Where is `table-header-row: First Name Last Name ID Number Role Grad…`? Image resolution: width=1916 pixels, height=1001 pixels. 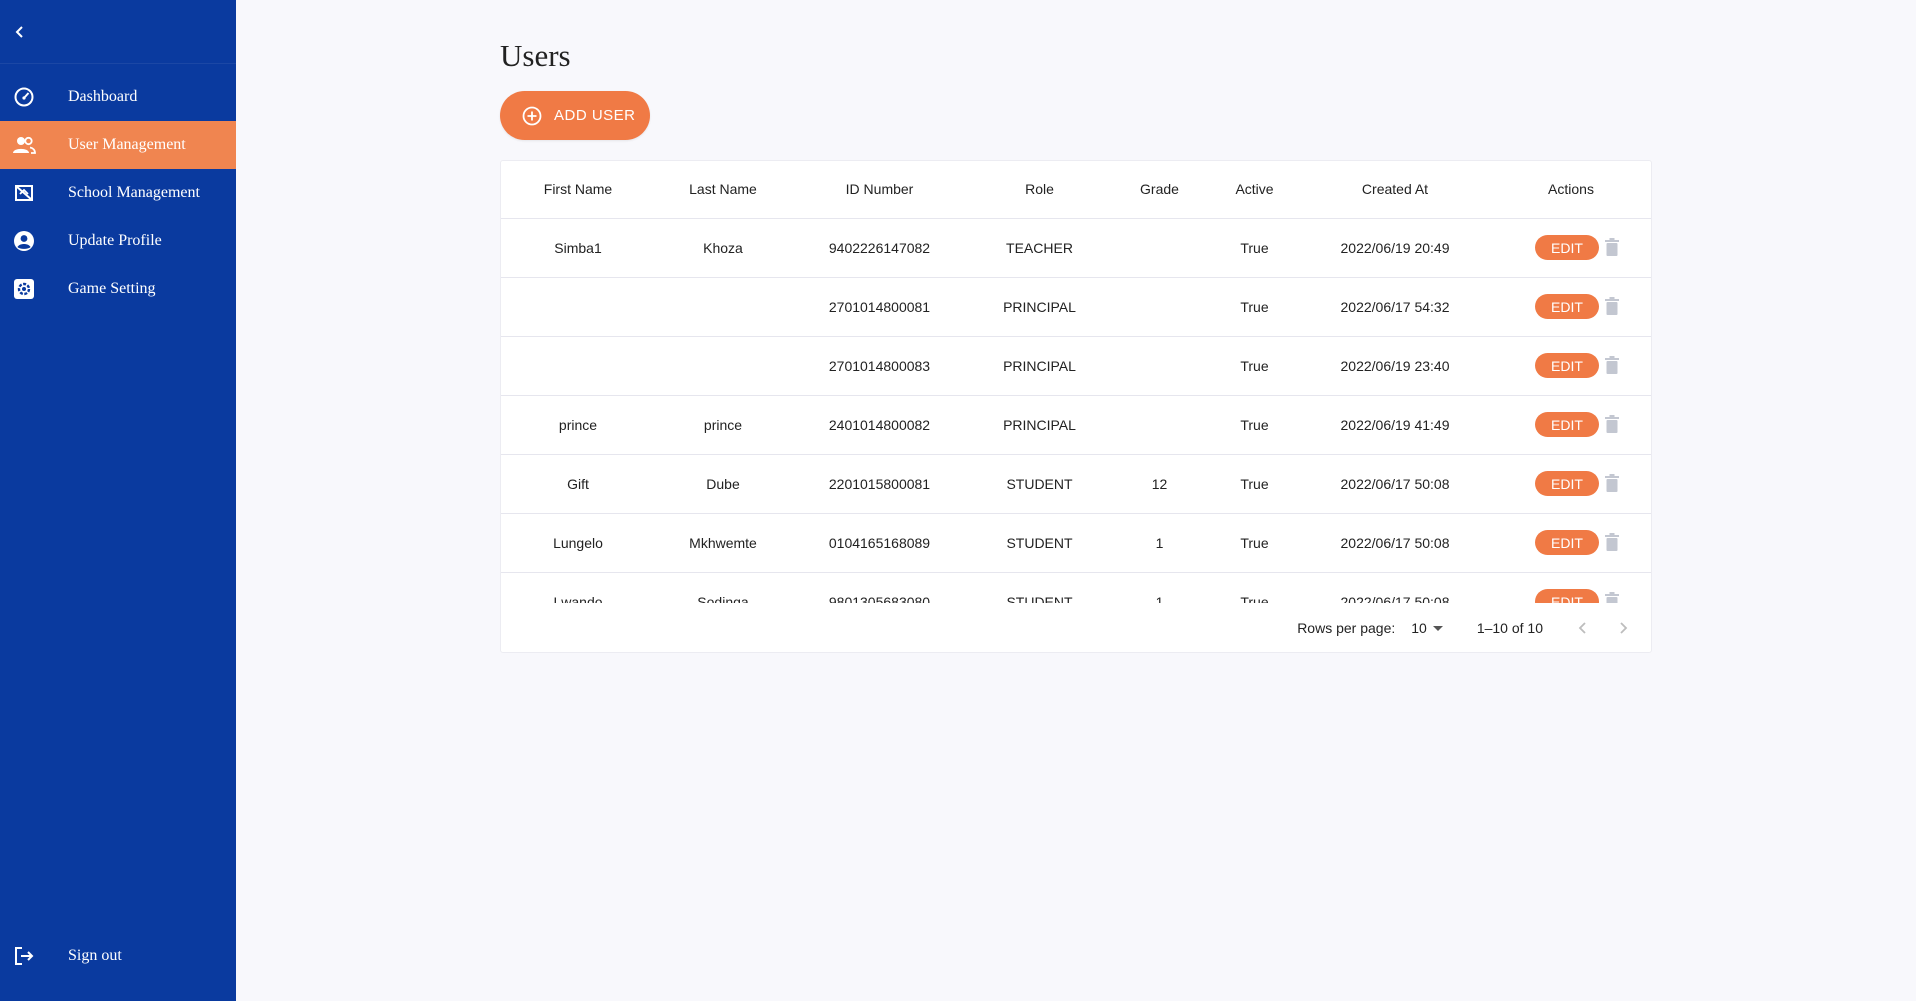 table-header-row: First Name Last Name ID Number Role Grad… is located at coordinates (1076, 190).